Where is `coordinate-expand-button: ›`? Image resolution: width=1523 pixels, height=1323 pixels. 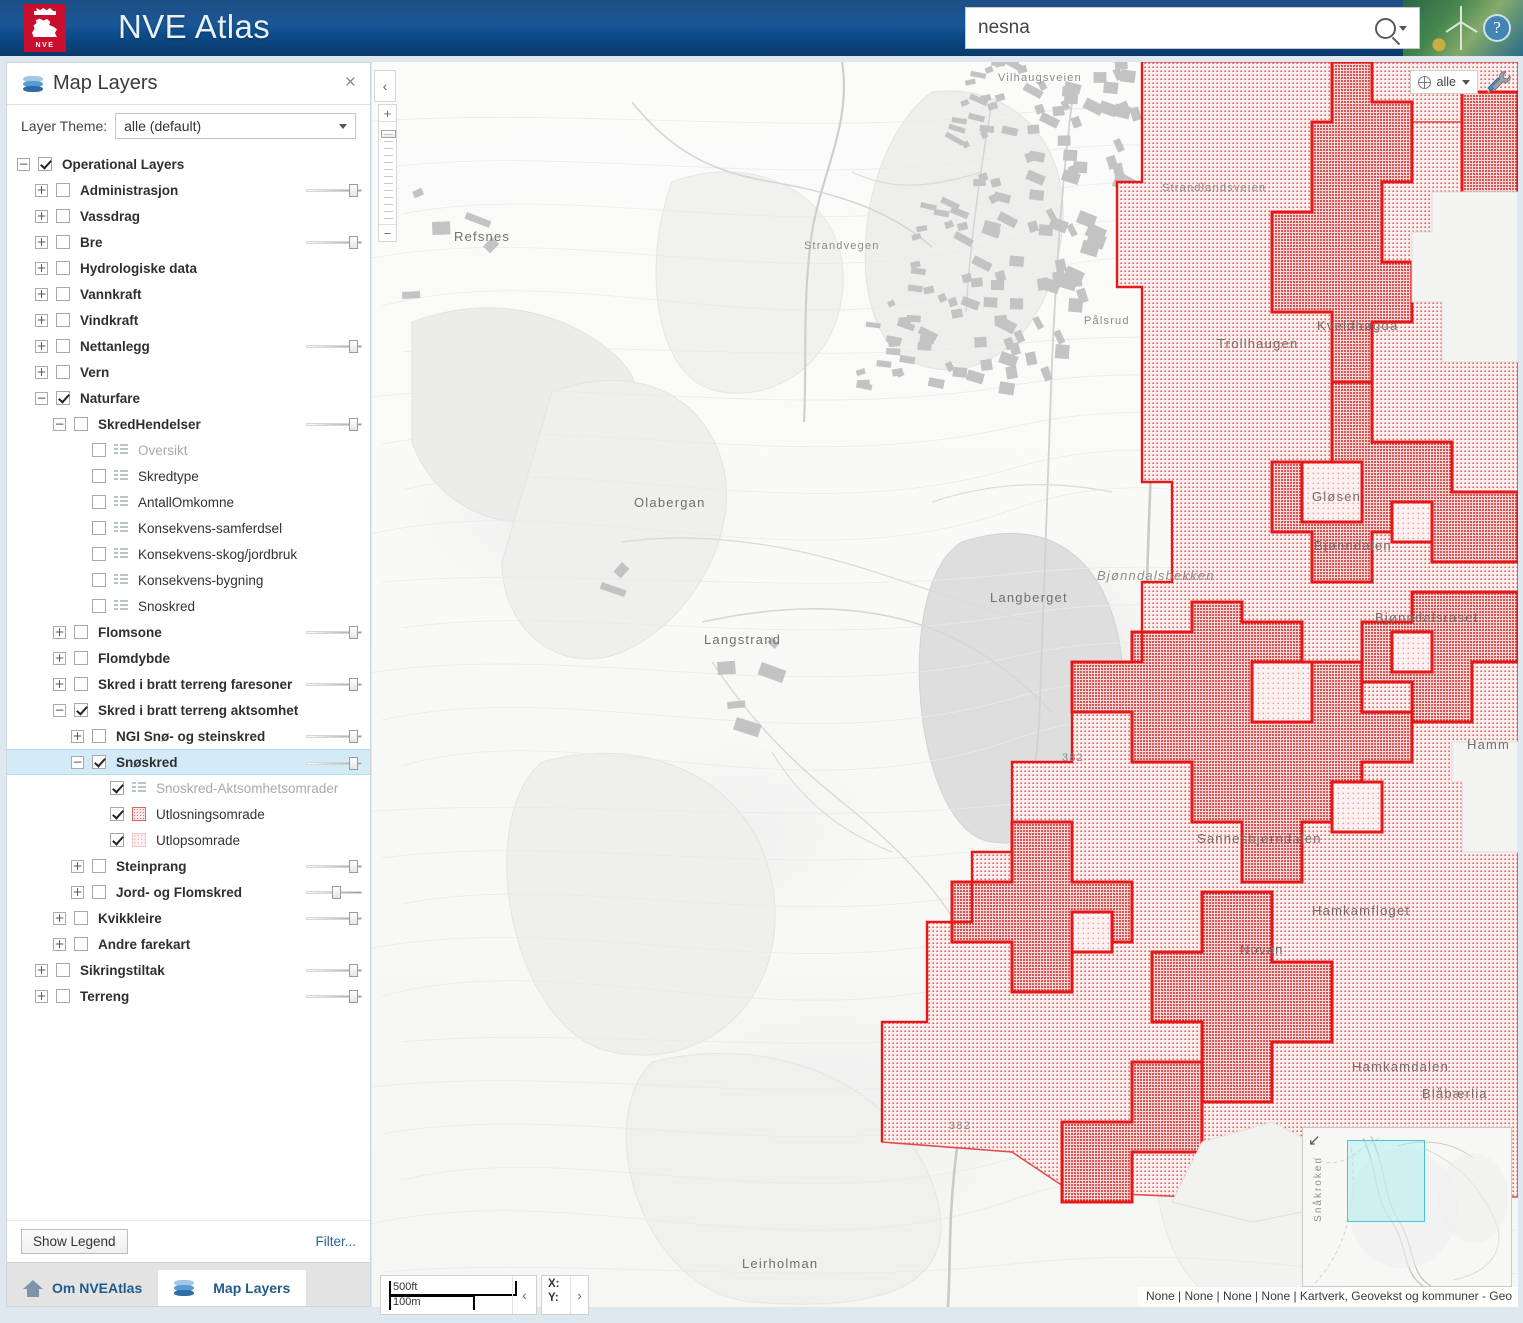
coordinate-expand-button: › is located at coordinates (579, 1295).